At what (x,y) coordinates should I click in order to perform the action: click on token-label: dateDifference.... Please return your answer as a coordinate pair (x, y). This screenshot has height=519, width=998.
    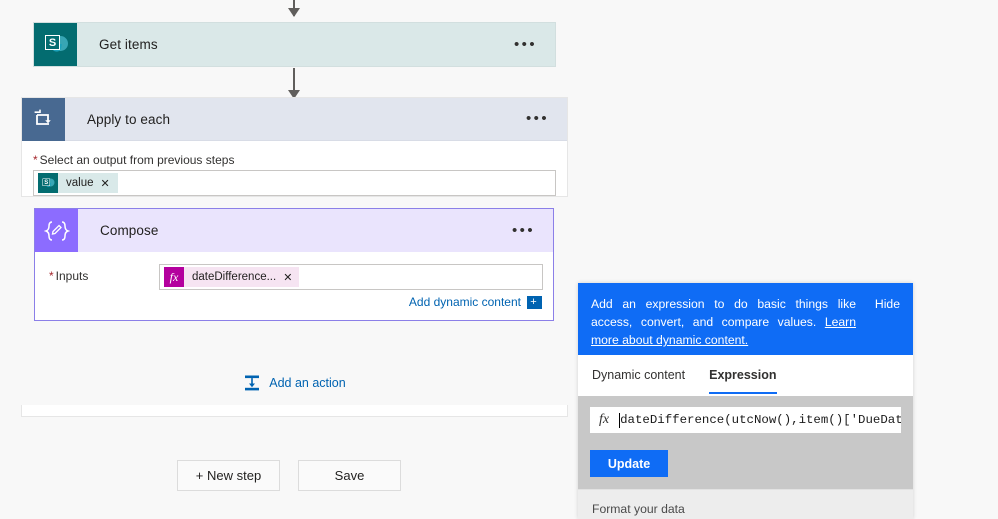
    Looking at the image, I should click on (234, 277).